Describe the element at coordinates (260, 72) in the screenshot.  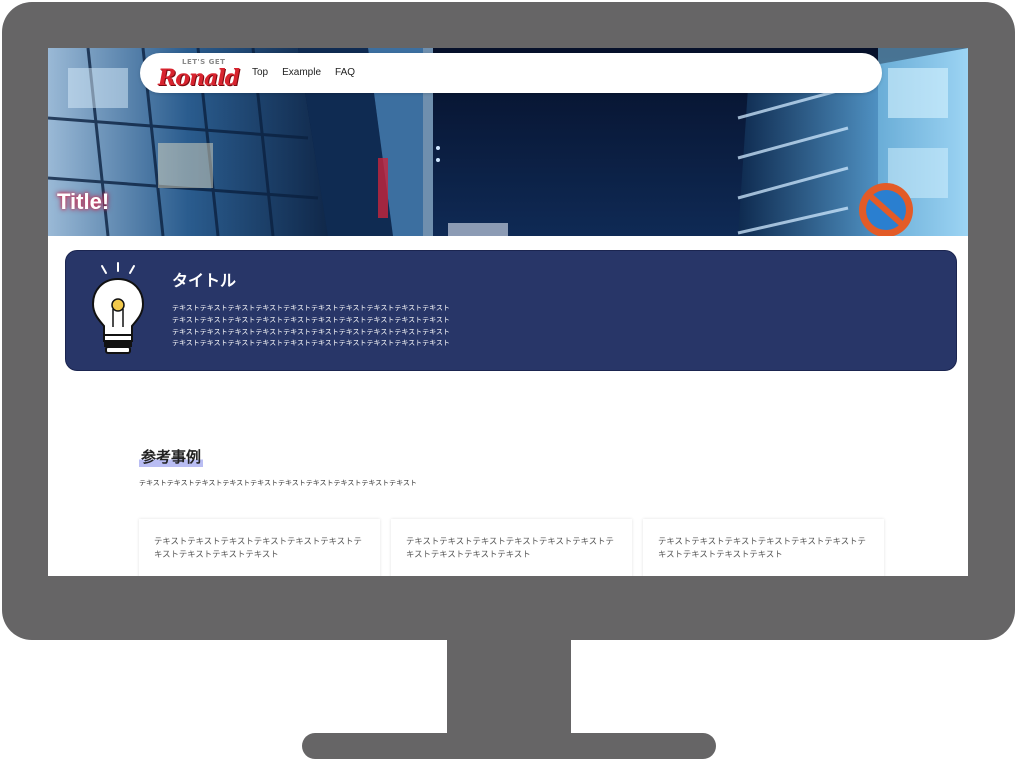
I see `nav-link-top: Top` at that location.